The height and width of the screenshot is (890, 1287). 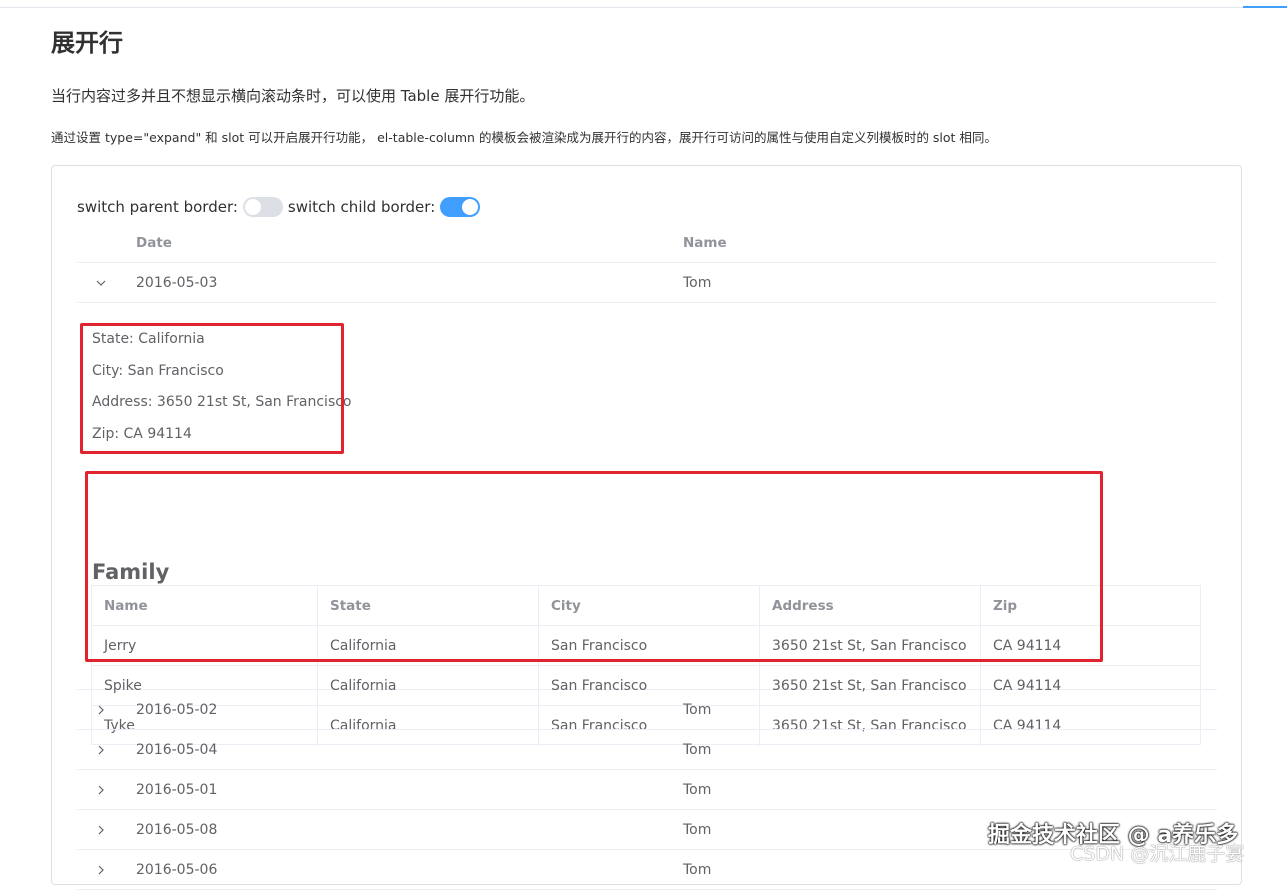 What do you see at coordinates (157, 207) in the screenshot?
I see `parent-border-label: switch parent border:` at bounding box center [157, 207].